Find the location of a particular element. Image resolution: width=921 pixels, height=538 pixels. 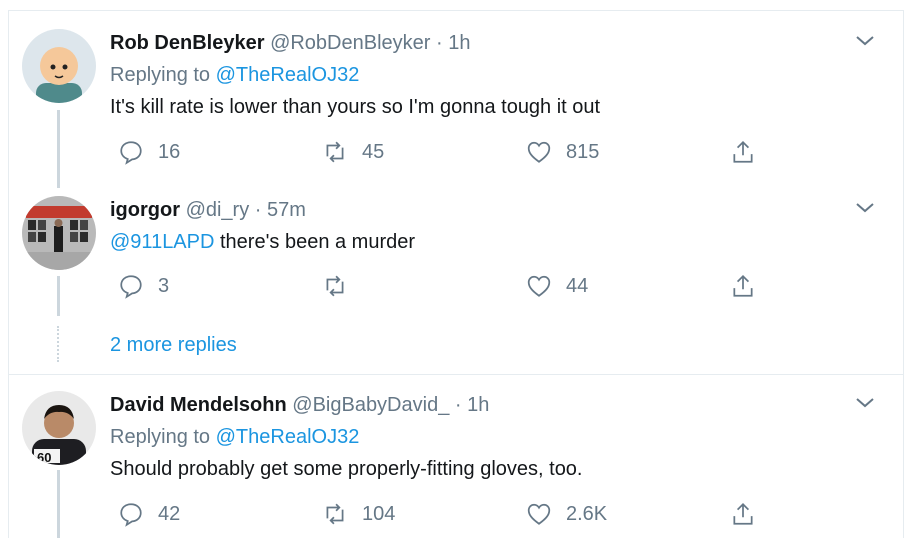

mention-link: @911LAPD is located at coordinates (162, 242).